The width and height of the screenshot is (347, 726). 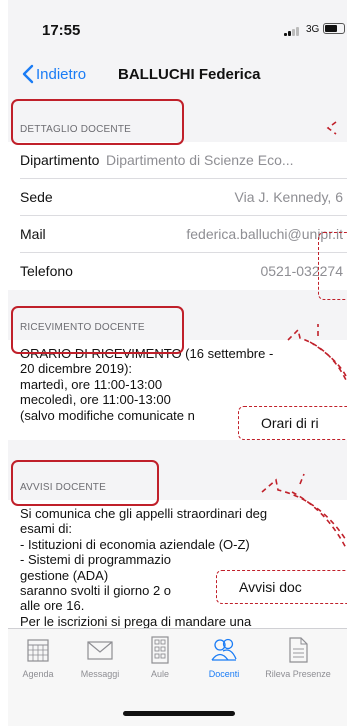 I want to click on detail-row-sede: Sede Via J. Kennedy, 6, so click(x=183, y=197).